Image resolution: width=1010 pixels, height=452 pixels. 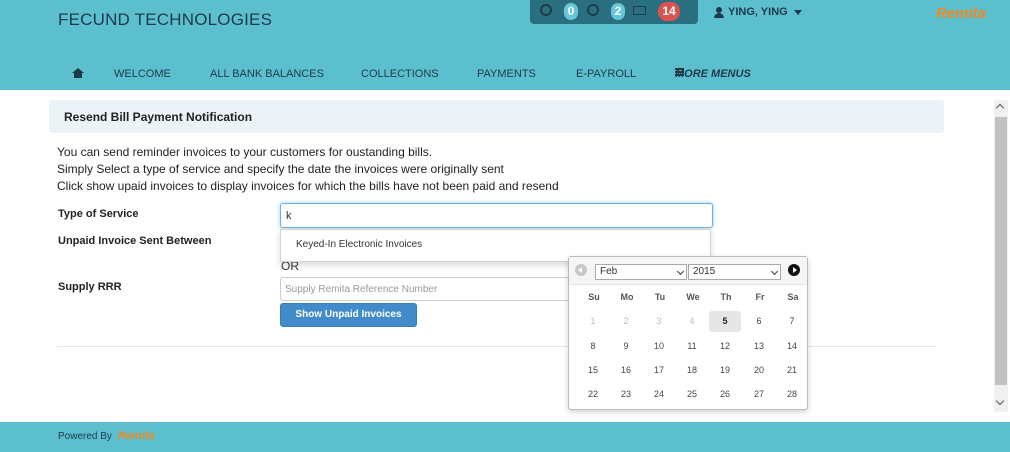 What do you see at coordinates (546, 10) in the screenshot?
I see `clock-icon` at bounding box center [546, 10].